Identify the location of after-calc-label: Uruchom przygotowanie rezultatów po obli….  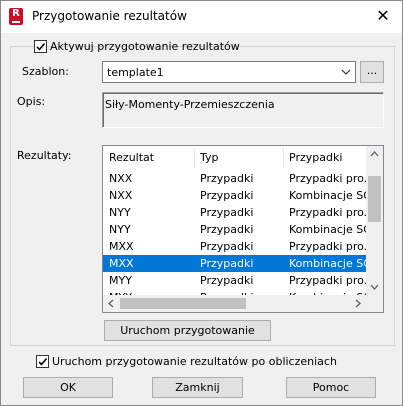
(194, 361).